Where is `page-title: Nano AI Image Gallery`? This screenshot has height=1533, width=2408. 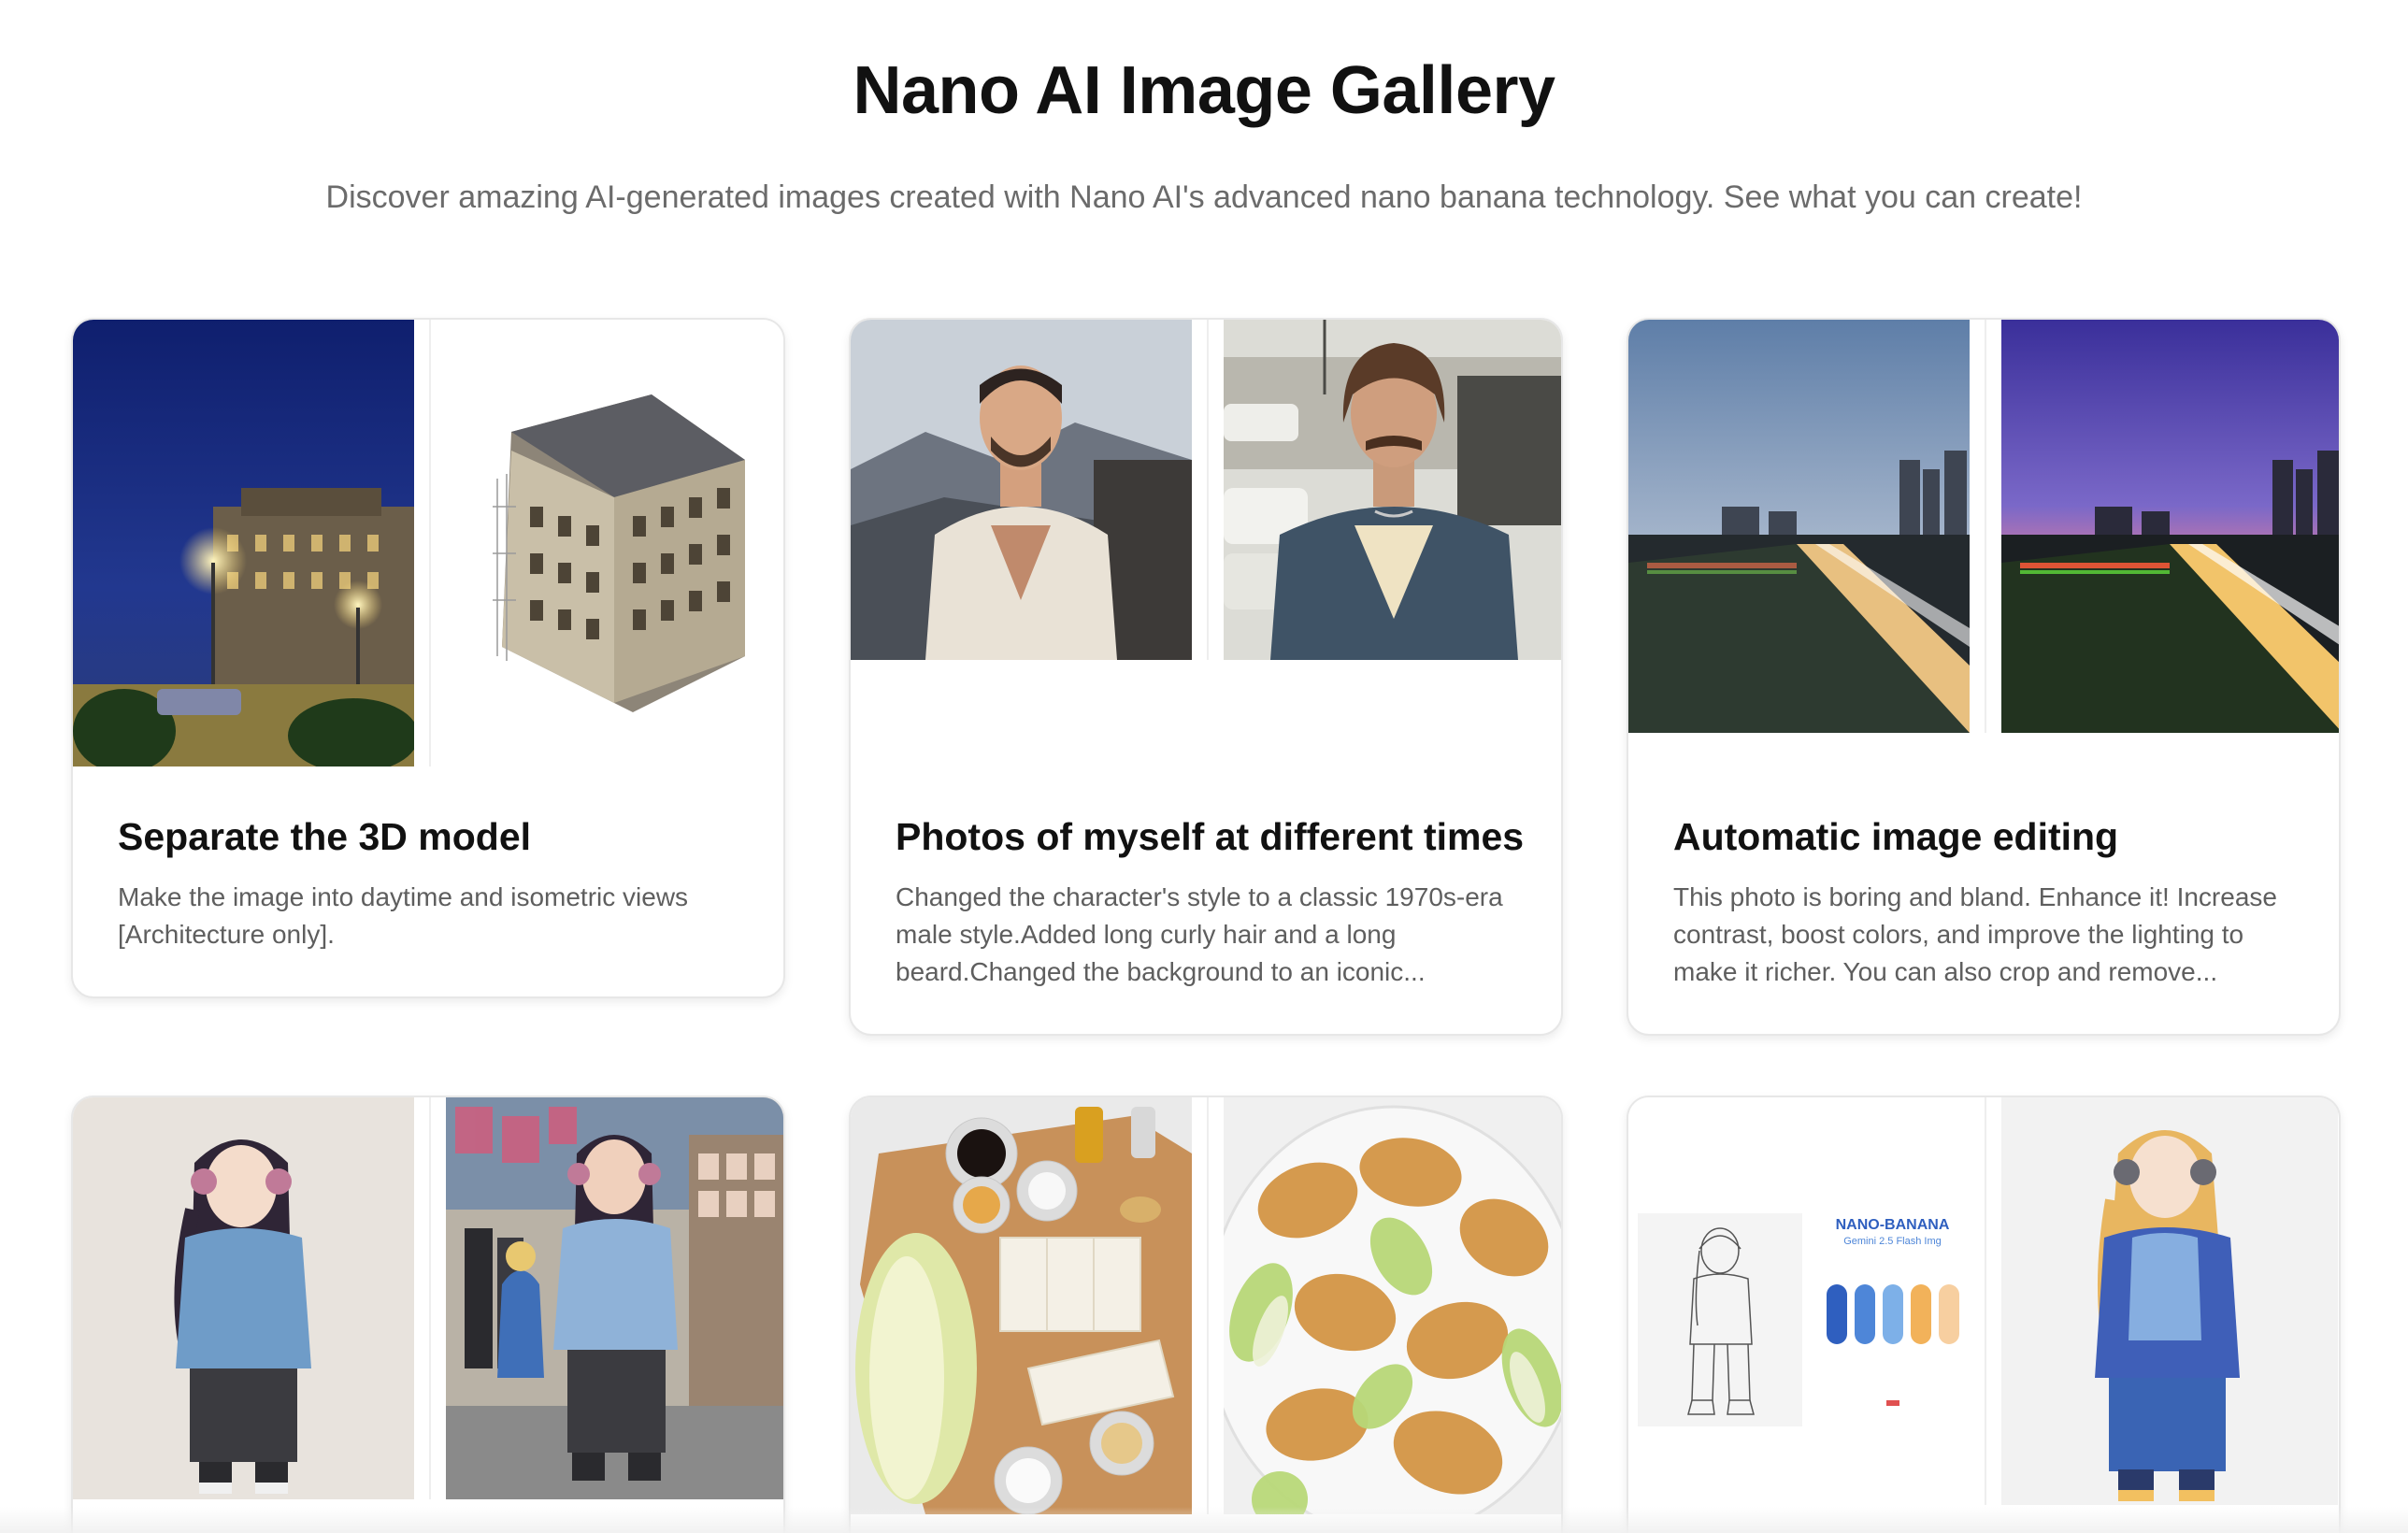 page-title: Nano AI Image Gallery is located at coordinates (1204, 90).